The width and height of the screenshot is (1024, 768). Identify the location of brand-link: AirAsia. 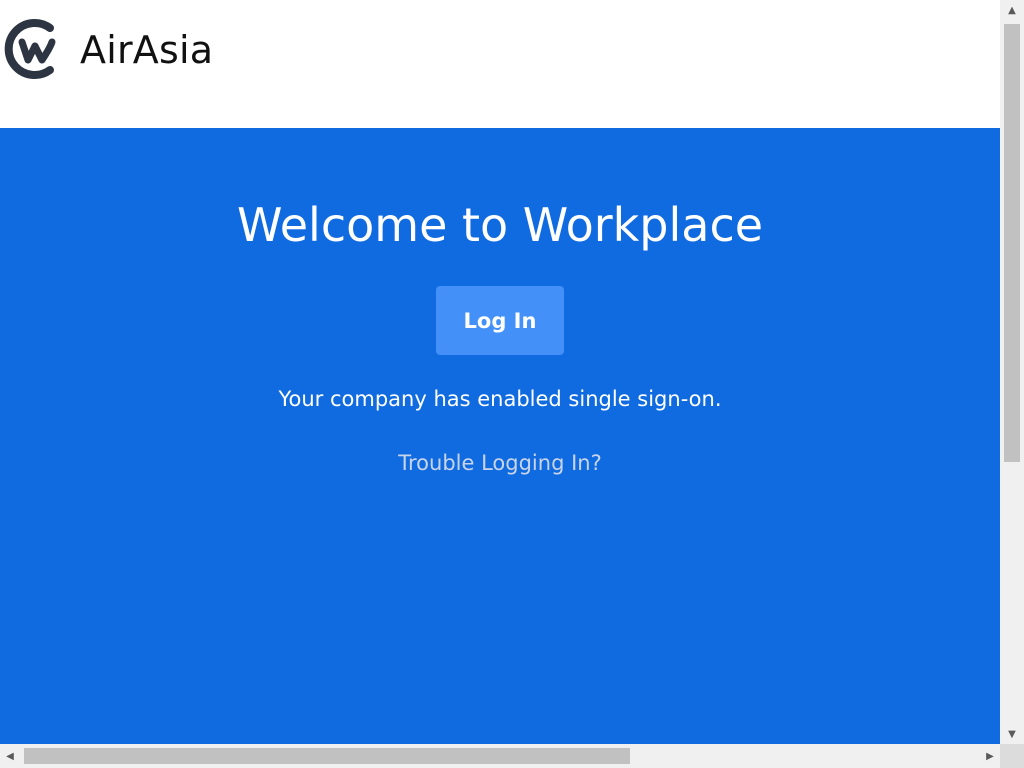
(106, 50).